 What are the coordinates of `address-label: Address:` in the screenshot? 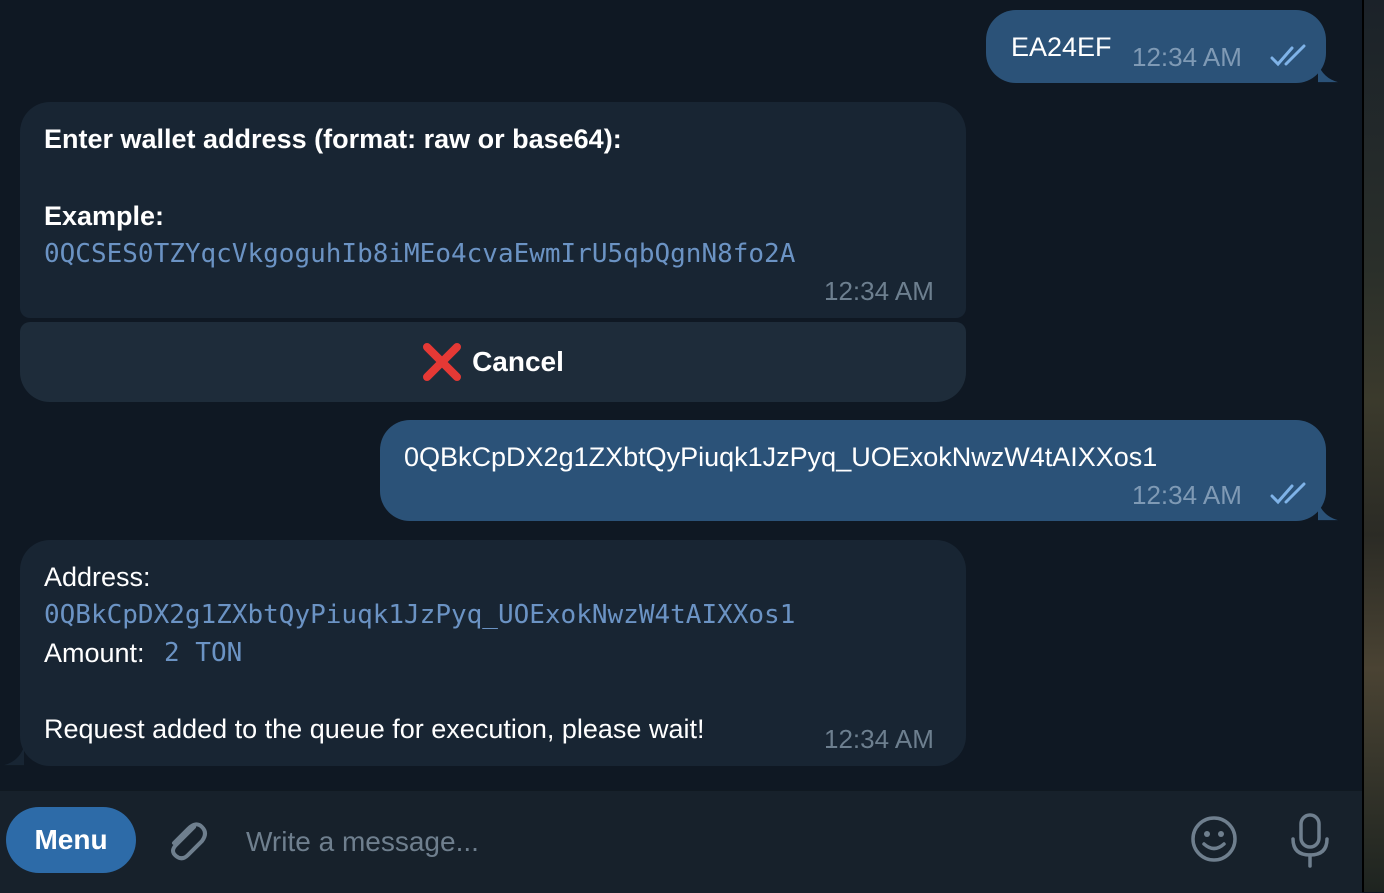 It's located at (97, 577).